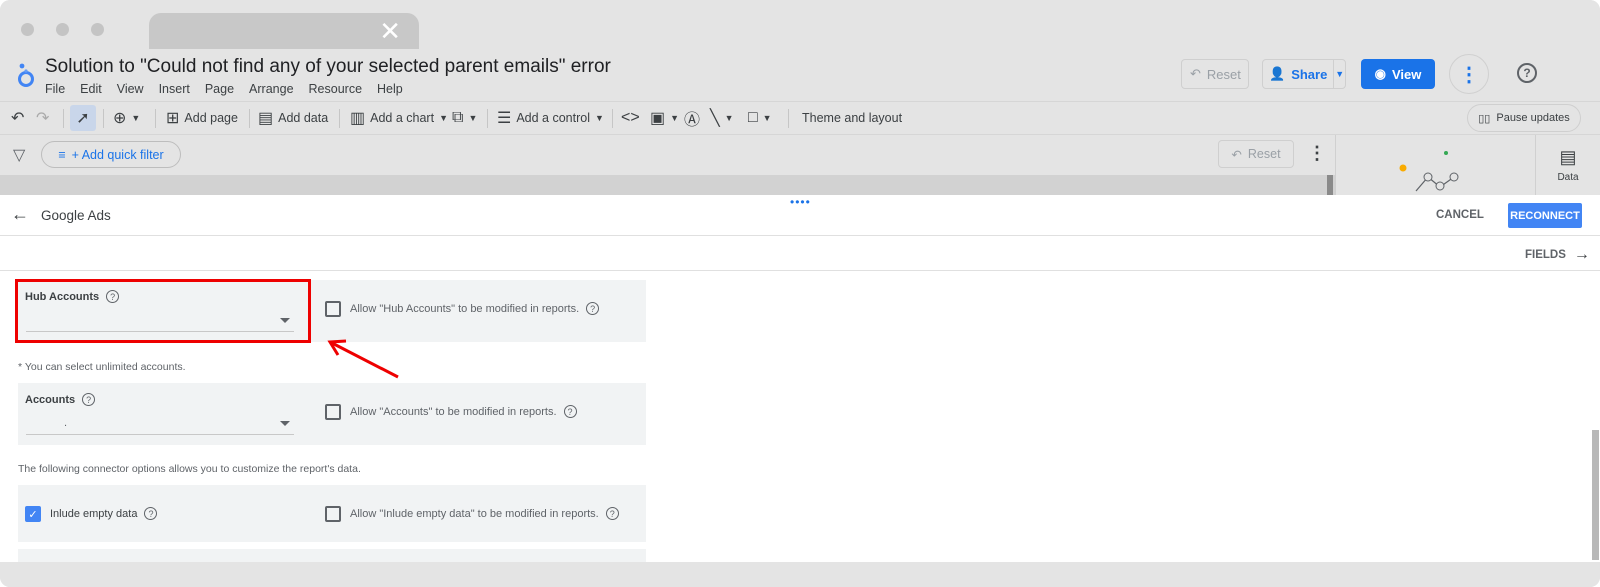 Image resolution: width=1600 pixels, height=587 pixels. Describe the element at coordinates (1380, 73) in the screenshot. I see `eye-icon: ◉` at that location.